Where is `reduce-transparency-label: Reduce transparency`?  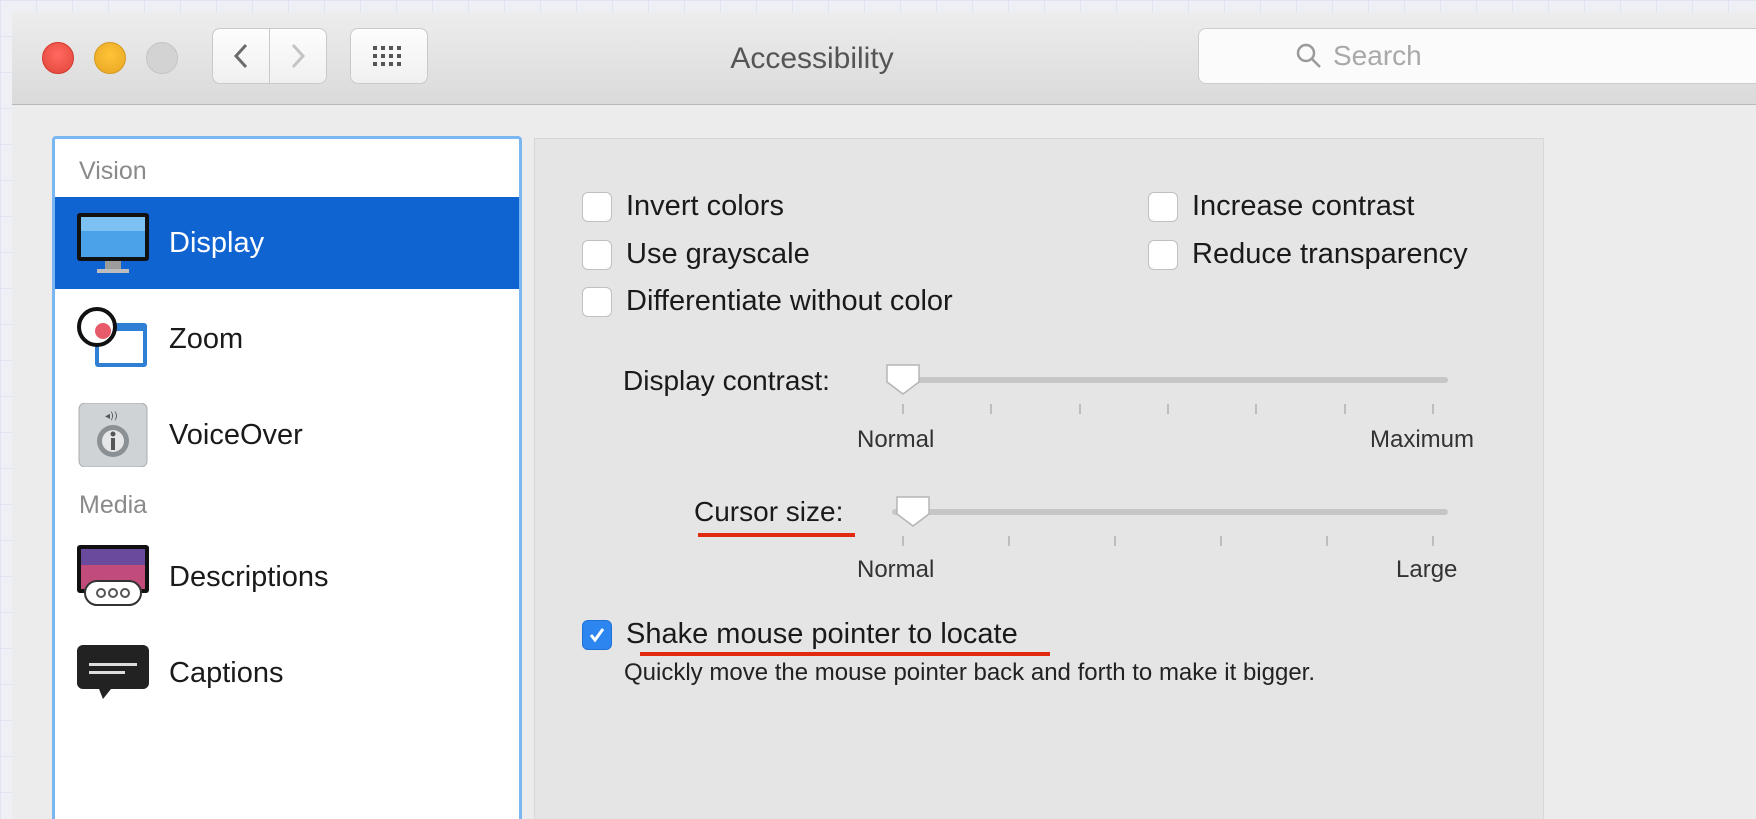
reduce-transparency-label: Reduce transparency is located at coordinates (1330, 254).